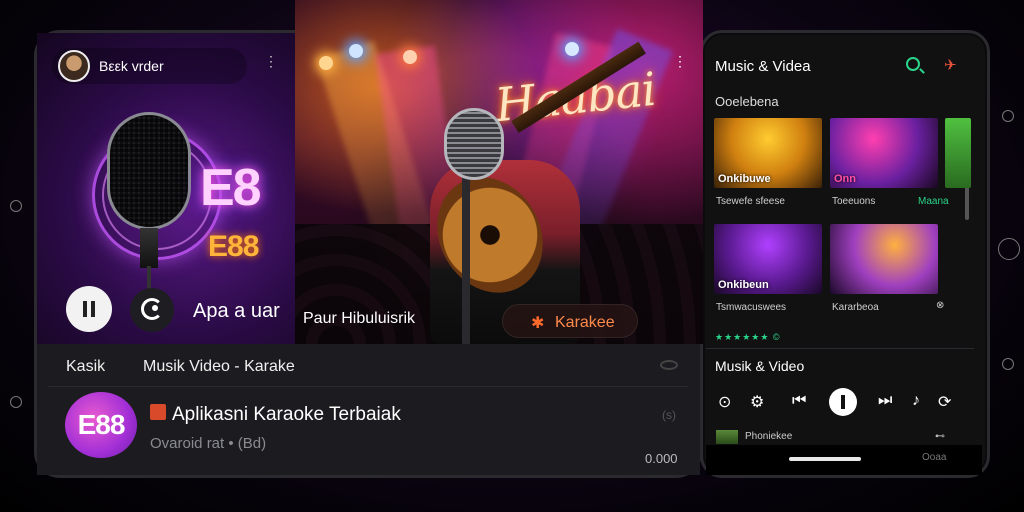 The image size is (1024, 512). I want to click on repeat-icon, so click(152, 309).